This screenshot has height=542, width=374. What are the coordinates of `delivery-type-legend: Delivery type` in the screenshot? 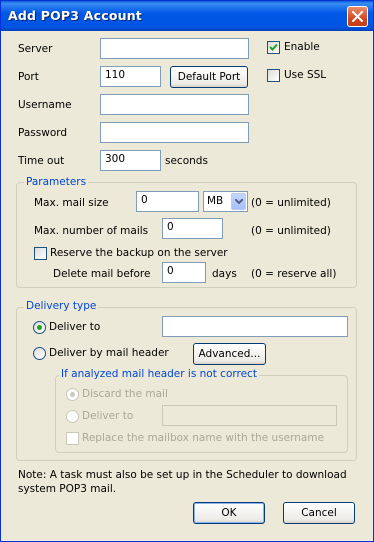 It's located at (61, 306).